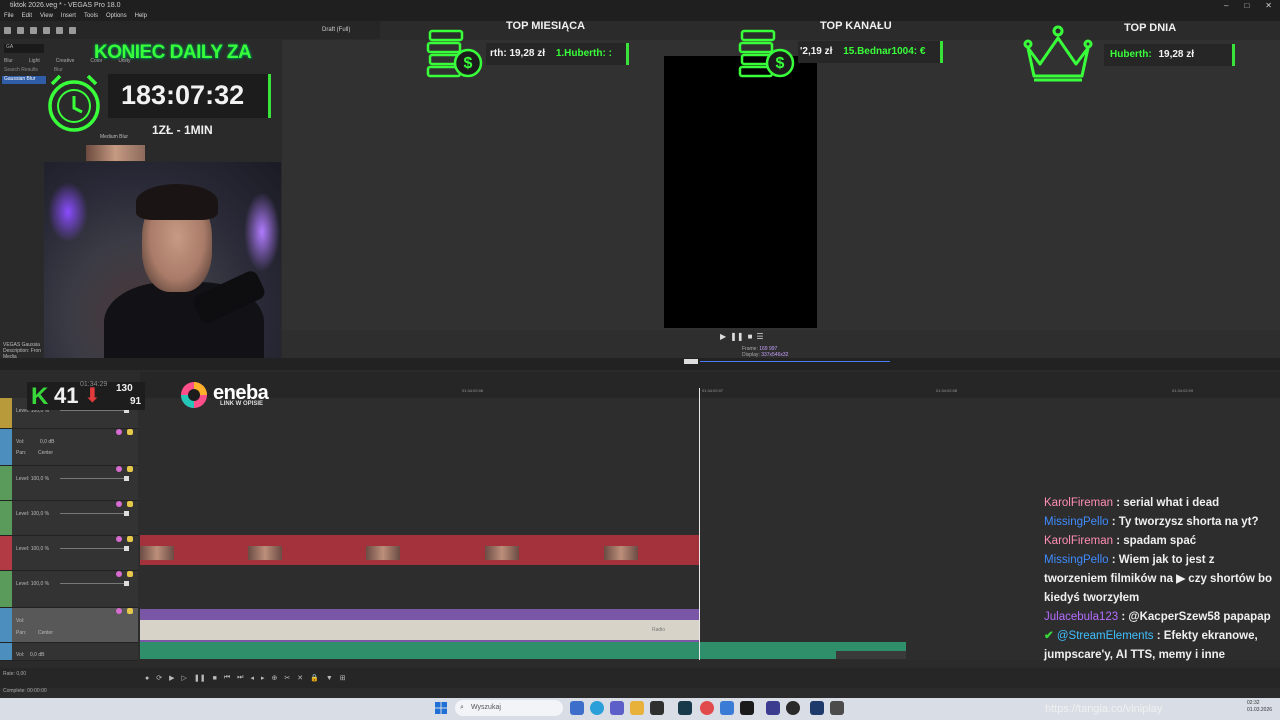 The width and height of the screenshot is (1280, 720). What do you see at coordinates (69, 652) in the screenshot?
I see `track-header: Vol: 0,0 dB` at bounding box center [69, 652].